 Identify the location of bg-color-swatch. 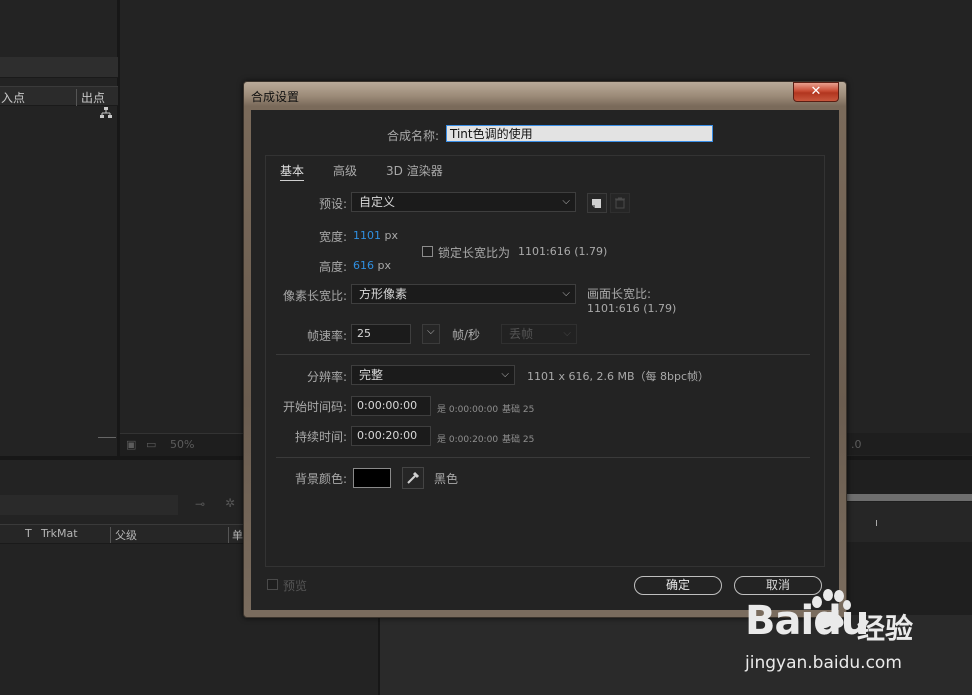
(372, 478).